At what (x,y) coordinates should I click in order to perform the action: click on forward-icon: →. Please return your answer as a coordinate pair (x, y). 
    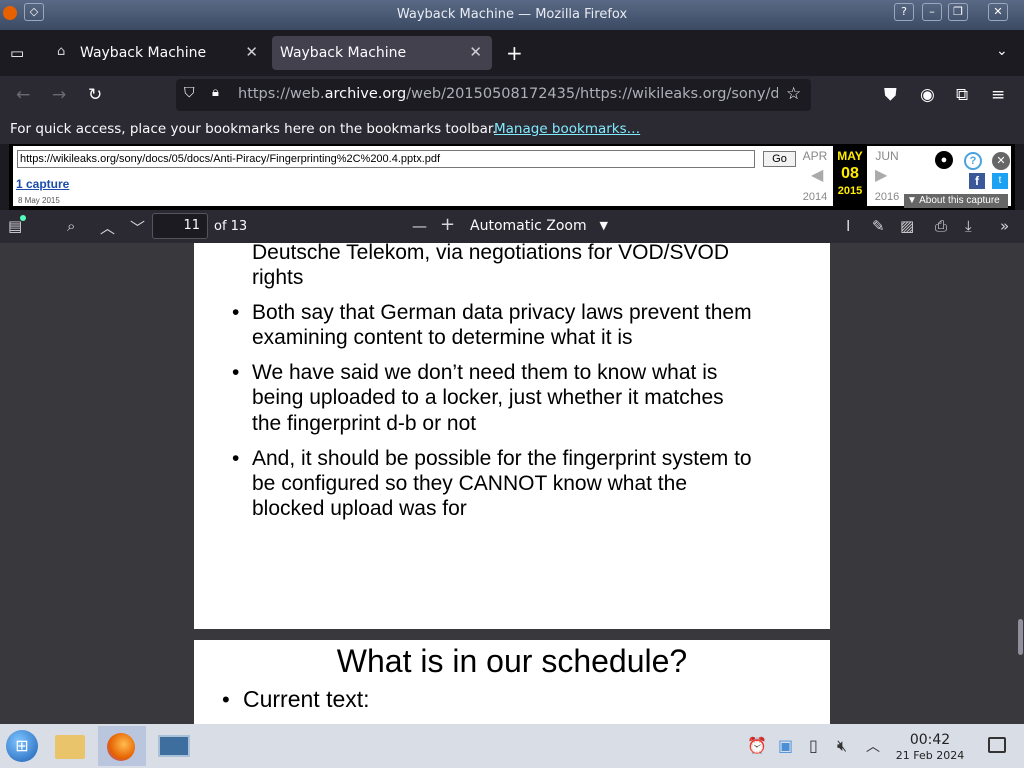
    Looking at the image, I should click on (59, 95).